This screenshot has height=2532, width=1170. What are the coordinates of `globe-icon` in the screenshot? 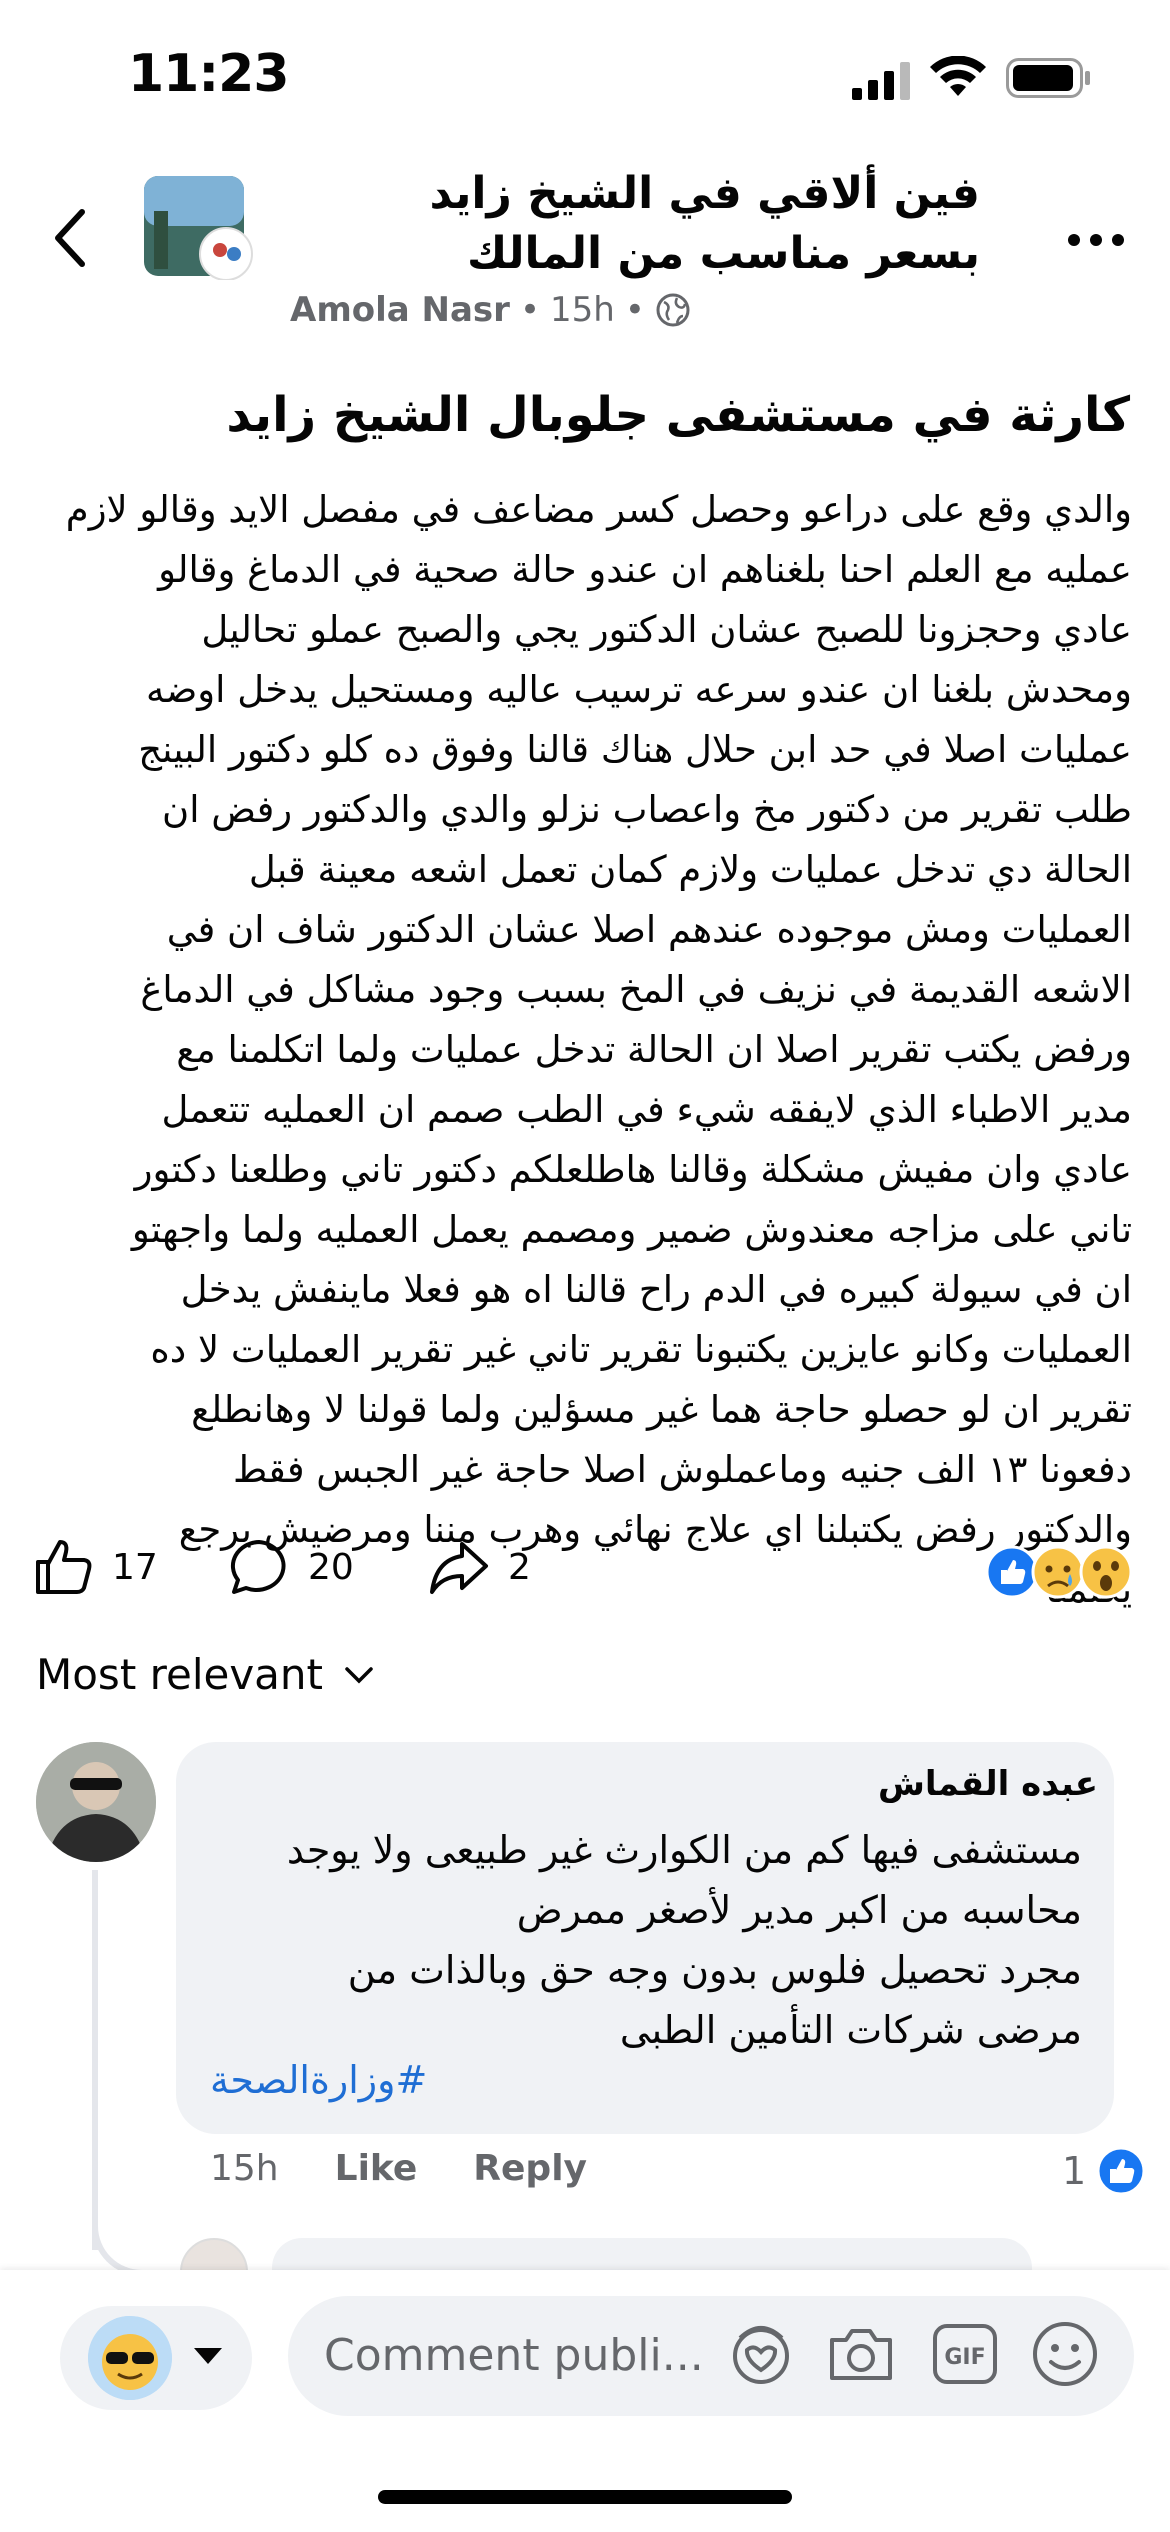 It's located at (673, 310).